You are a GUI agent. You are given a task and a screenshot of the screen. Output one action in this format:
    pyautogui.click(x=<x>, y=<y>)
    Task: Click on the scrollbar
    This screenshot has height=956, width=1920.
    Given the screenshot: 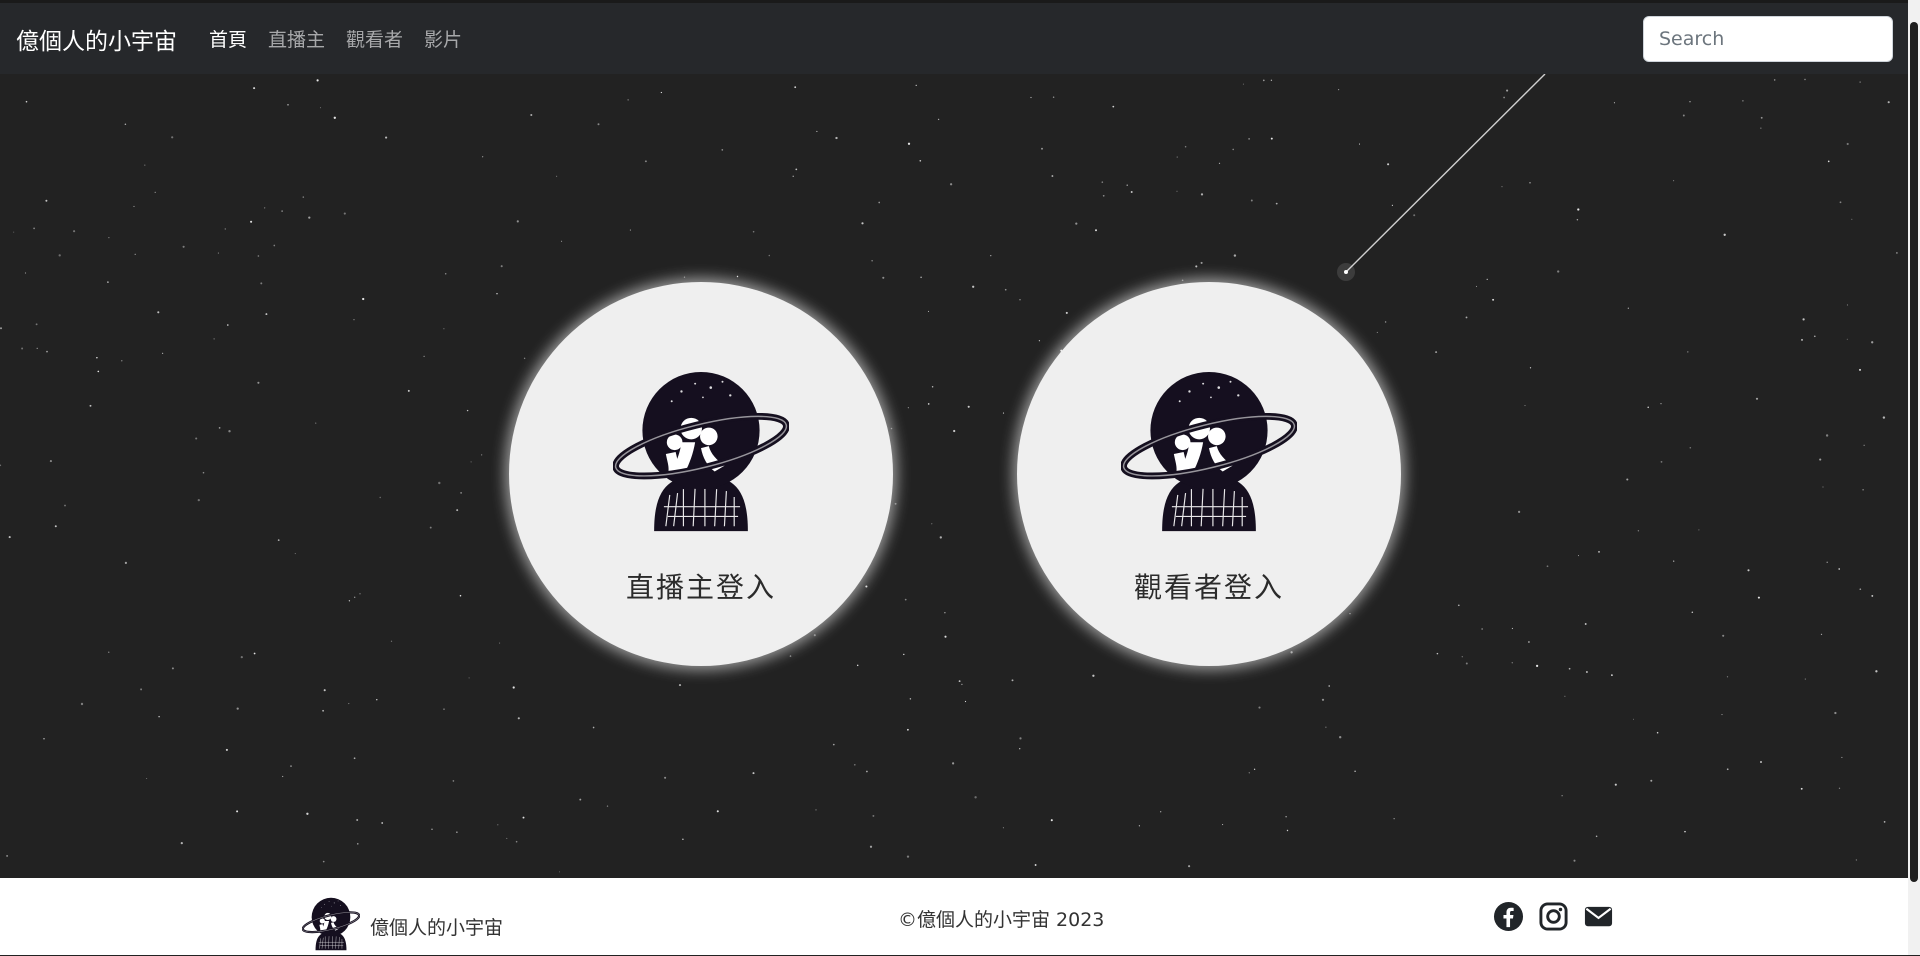 What is the action you would take?
    pyautogui.click(x=1914, y=477)
    